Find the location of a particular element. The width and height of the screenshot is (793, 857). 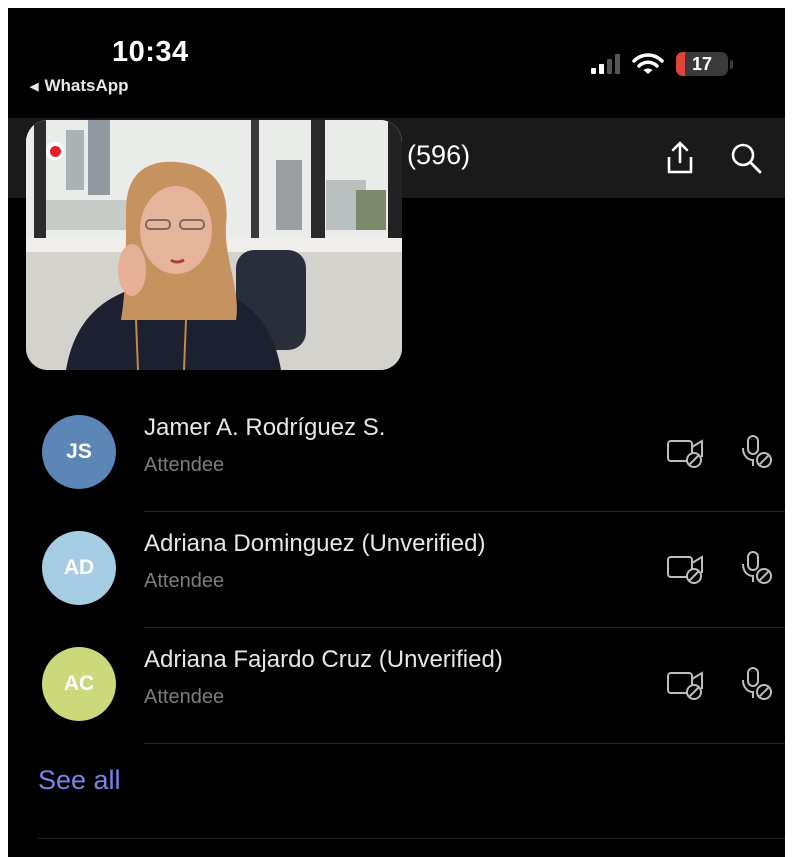

see-all-link: See all is located at coordinates (79, 780).